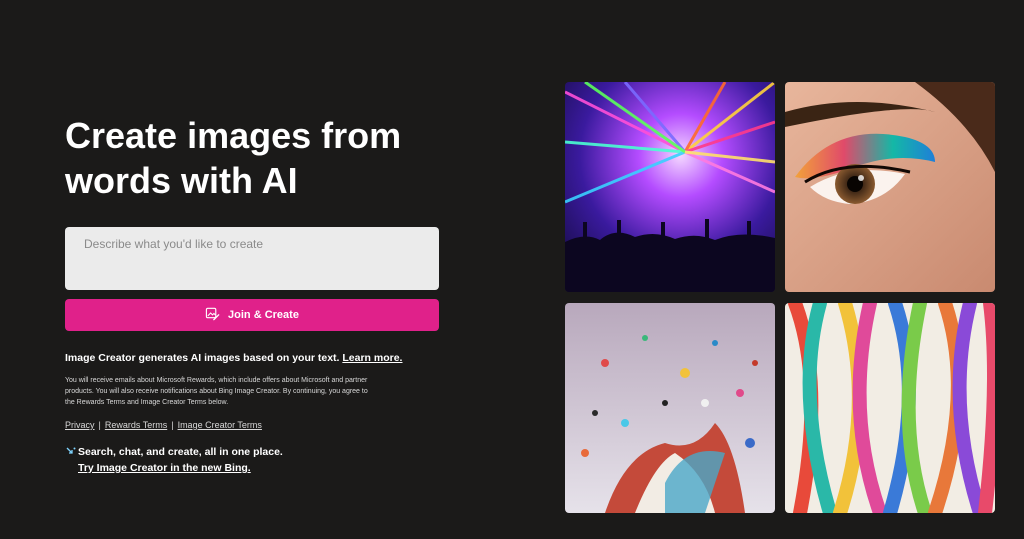 This screenshot has width=1024, height=539. Describe the element at coordinates (181, 180) in the screenshot. I see `title-line-2: words with AI` at that location.